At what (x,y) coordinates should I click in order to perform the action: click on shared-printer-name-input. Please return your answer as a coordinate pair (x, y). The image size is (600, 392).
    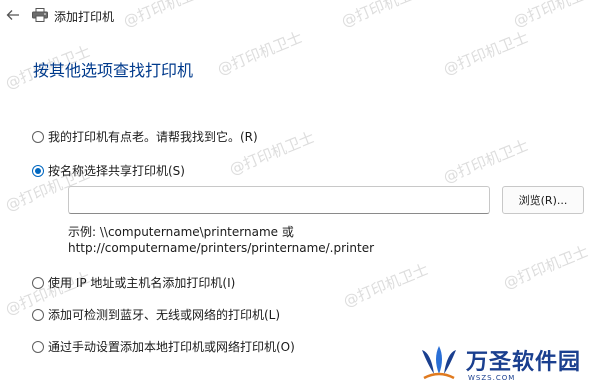
    Looking at the image, I should click on (279, 200).